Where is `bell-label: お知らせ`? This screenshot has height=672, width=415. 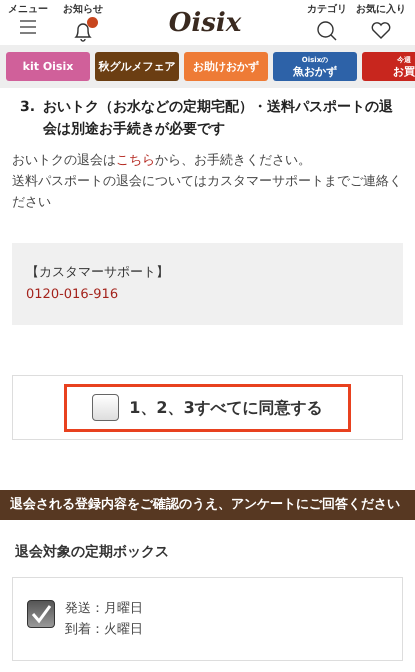
bell-label: お知らせ is located at coordinates (83, 10).